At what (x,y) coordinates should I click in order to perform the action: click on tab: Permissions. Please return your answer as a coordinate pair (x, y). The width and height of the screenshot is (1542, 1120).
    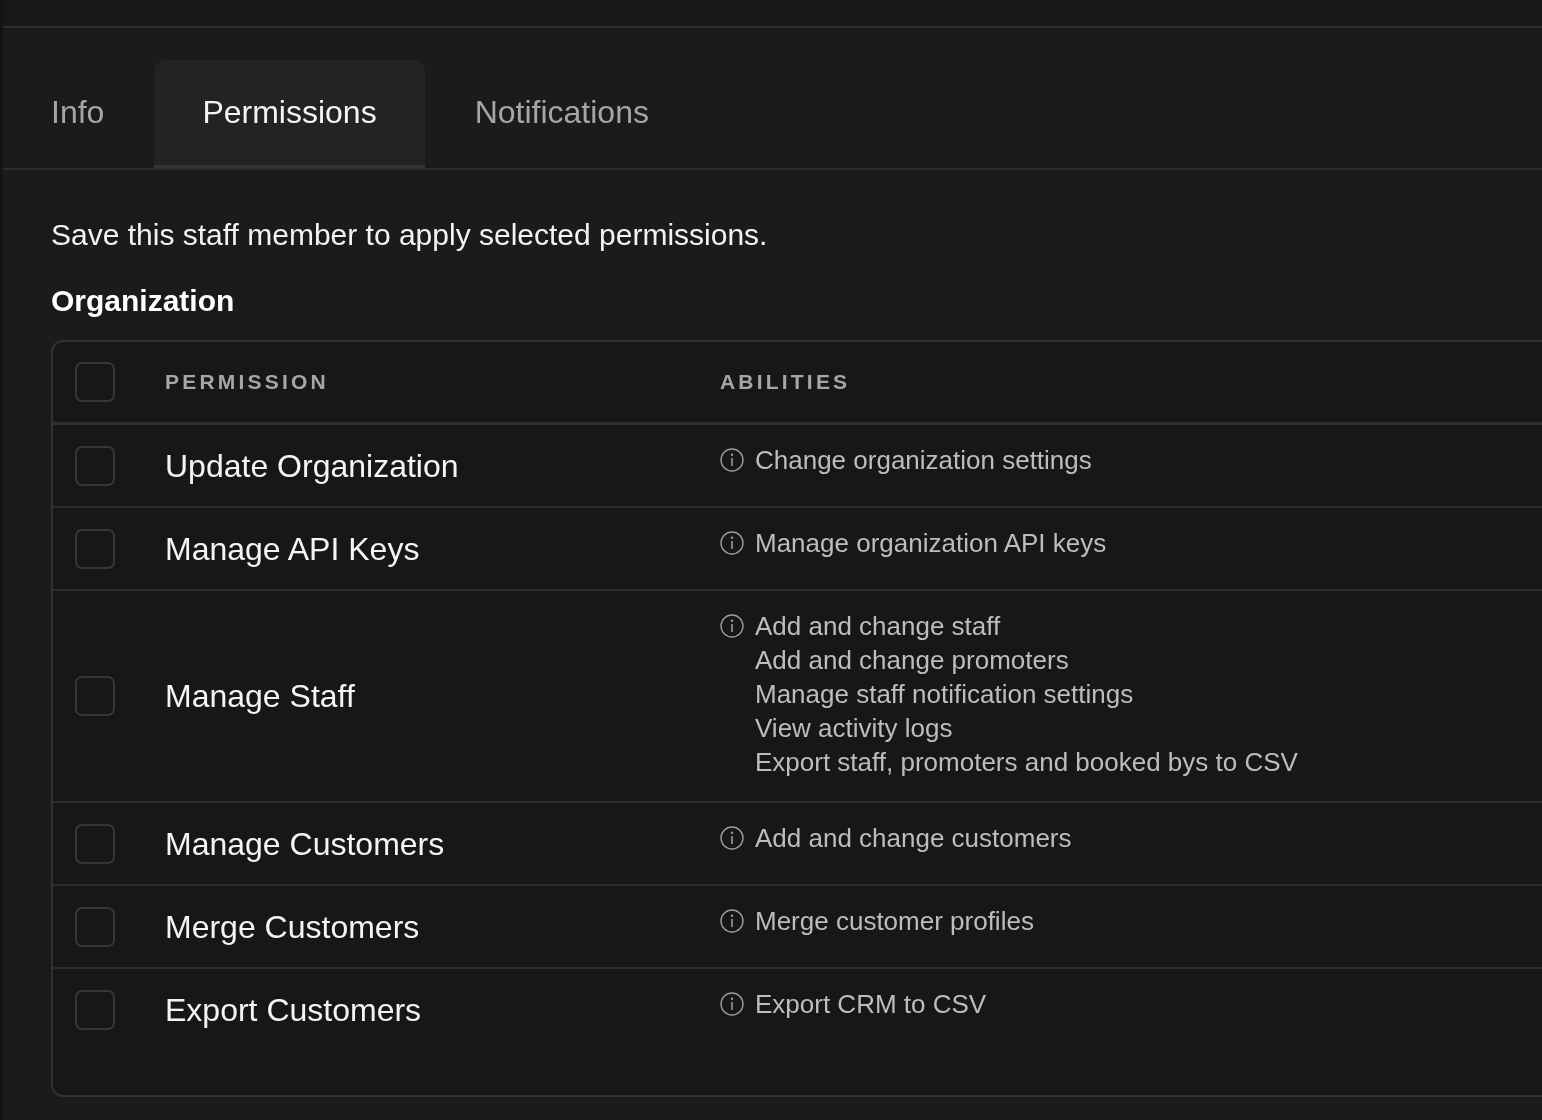
    Looking at the image, I should click on (289, 114).